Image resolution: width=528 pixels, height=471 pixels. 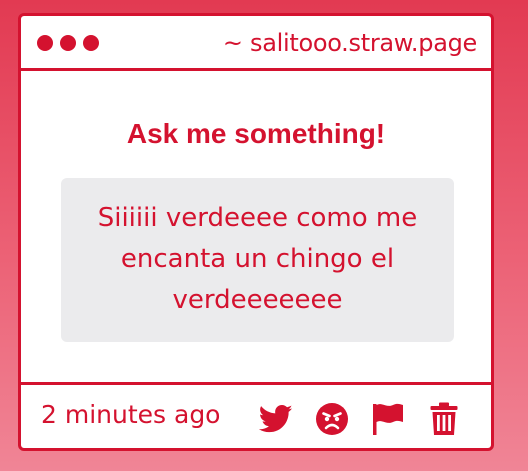 What do you see at coordinates (131, 414) in the screenshot?
I see `timestamp: 2 minutes ago` at bounding box center [131, 414].